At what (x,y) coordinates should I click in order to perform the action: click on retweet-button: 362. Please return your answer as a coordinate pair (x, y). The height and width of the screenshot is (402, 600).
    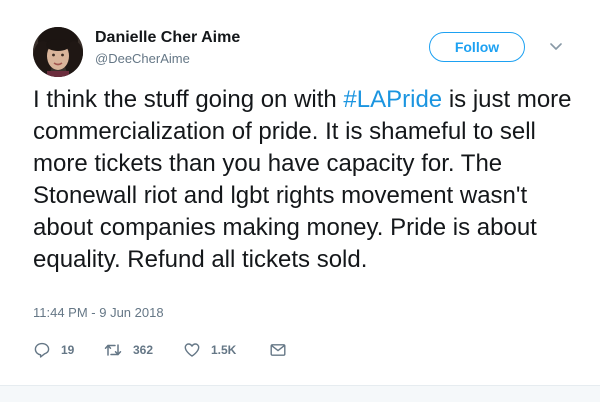
    Looking at the image, I should click on (144, 350).